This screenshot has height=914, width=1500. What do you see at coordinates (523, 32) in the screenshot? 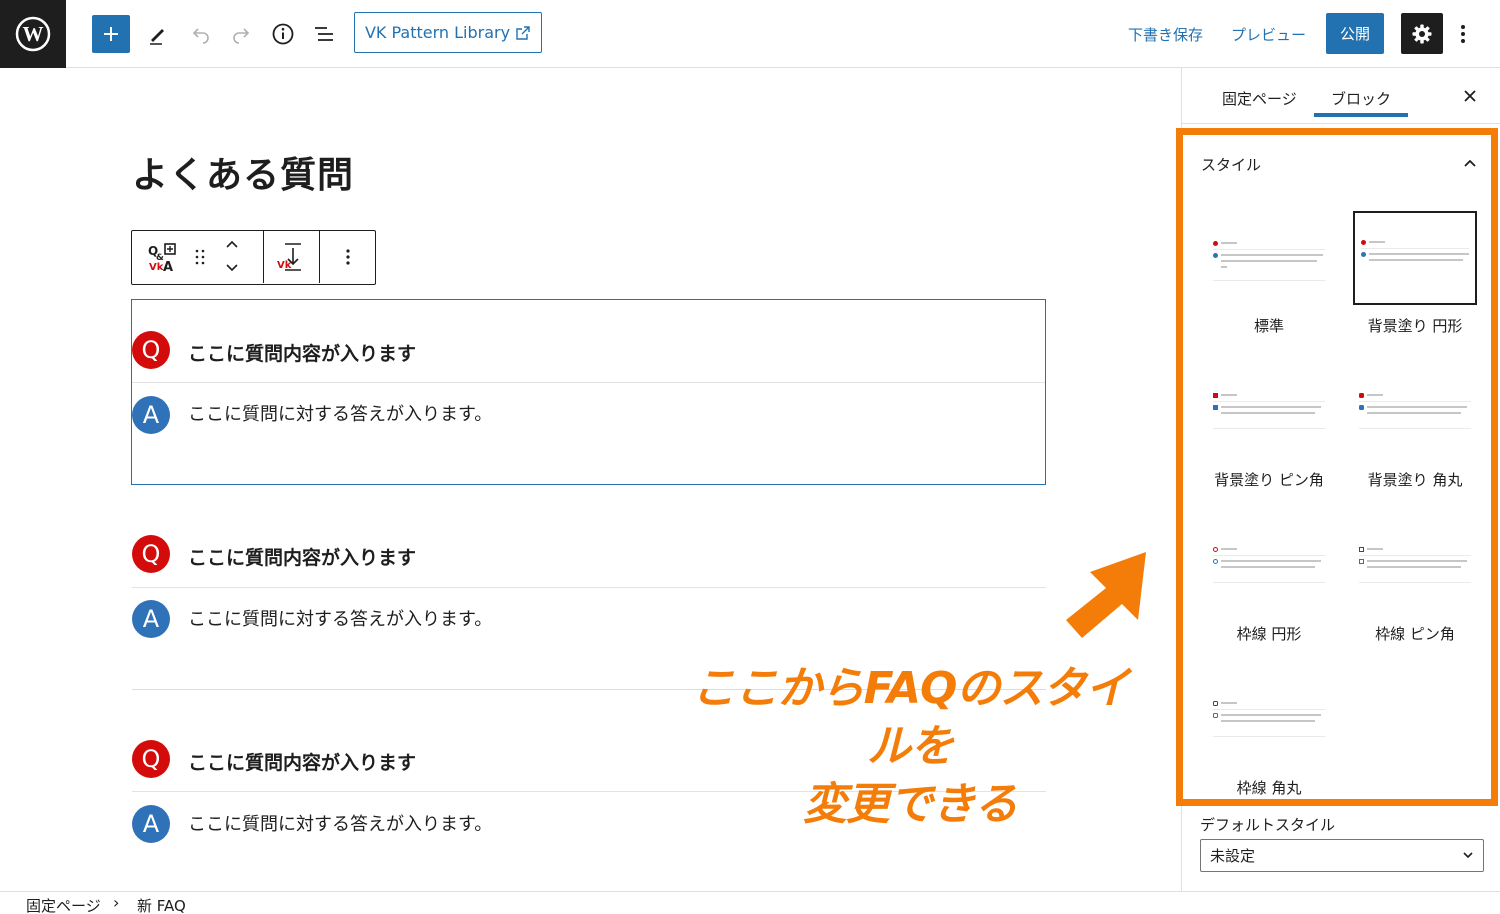
I see `external-link-icon` at bounding box center [523, 32].